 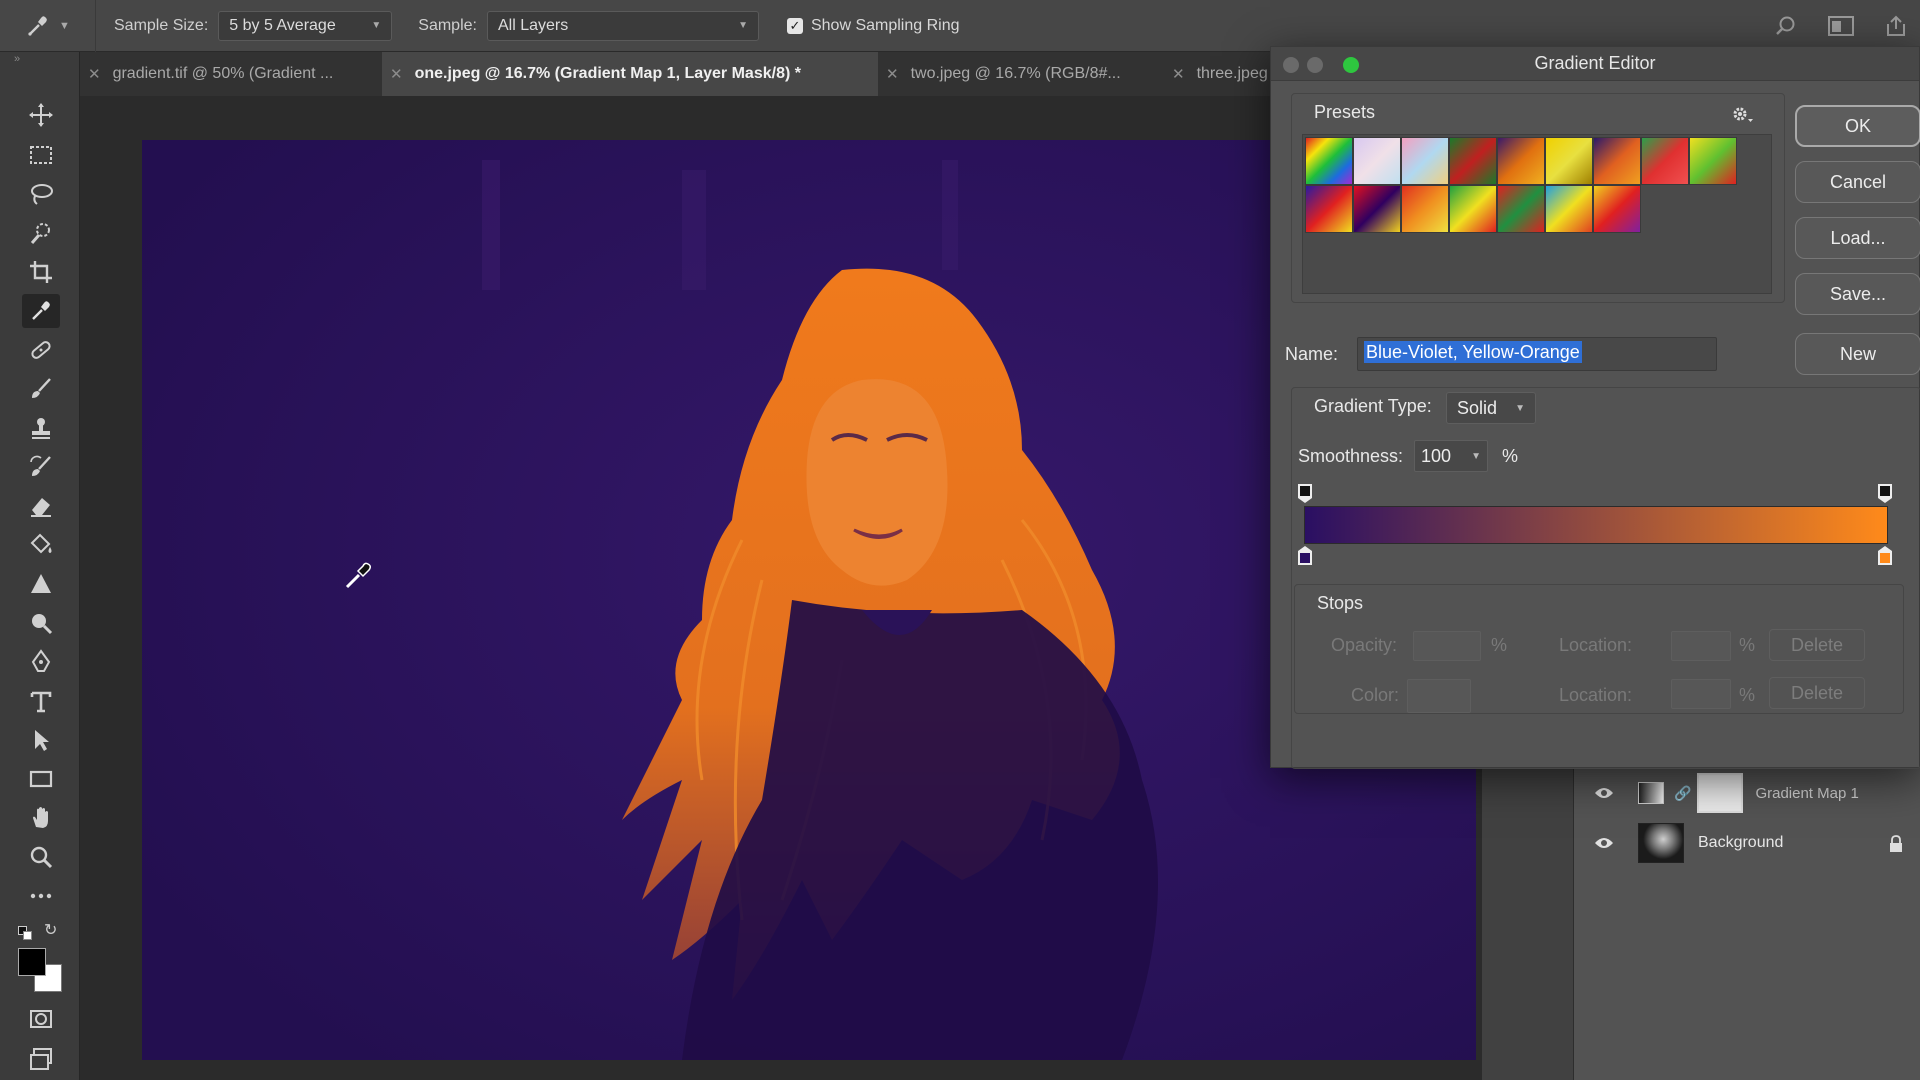 What do you see at coordinates (1857, 182) in the screenshot?
I see `cancel-button: Cancel` at bounding box center [1857, 182].